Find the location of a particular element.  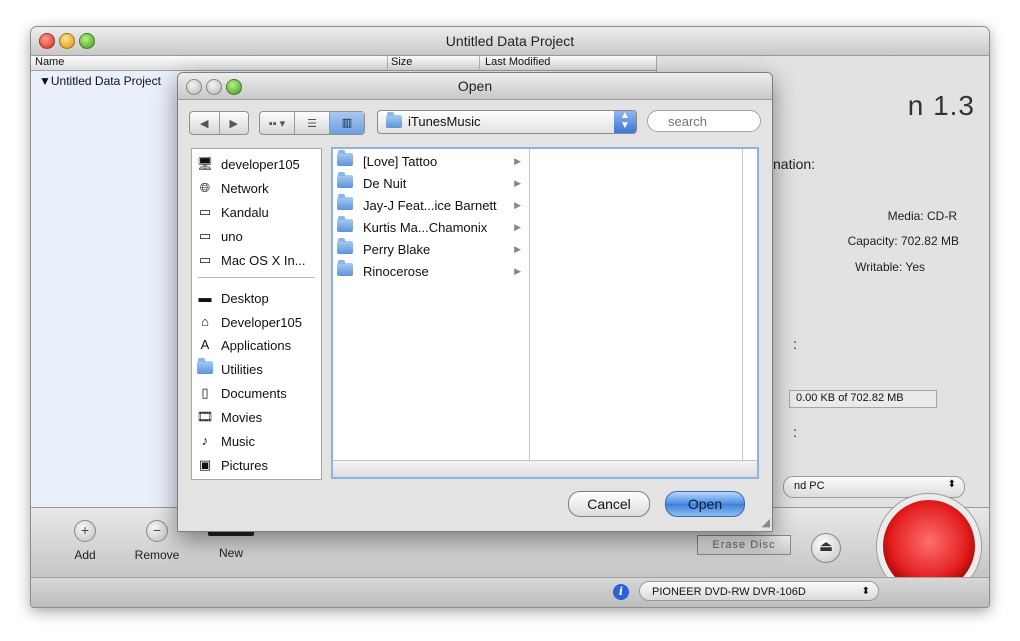

file-list-header: Name Size Last Modified is located at coordinates (343, 63).